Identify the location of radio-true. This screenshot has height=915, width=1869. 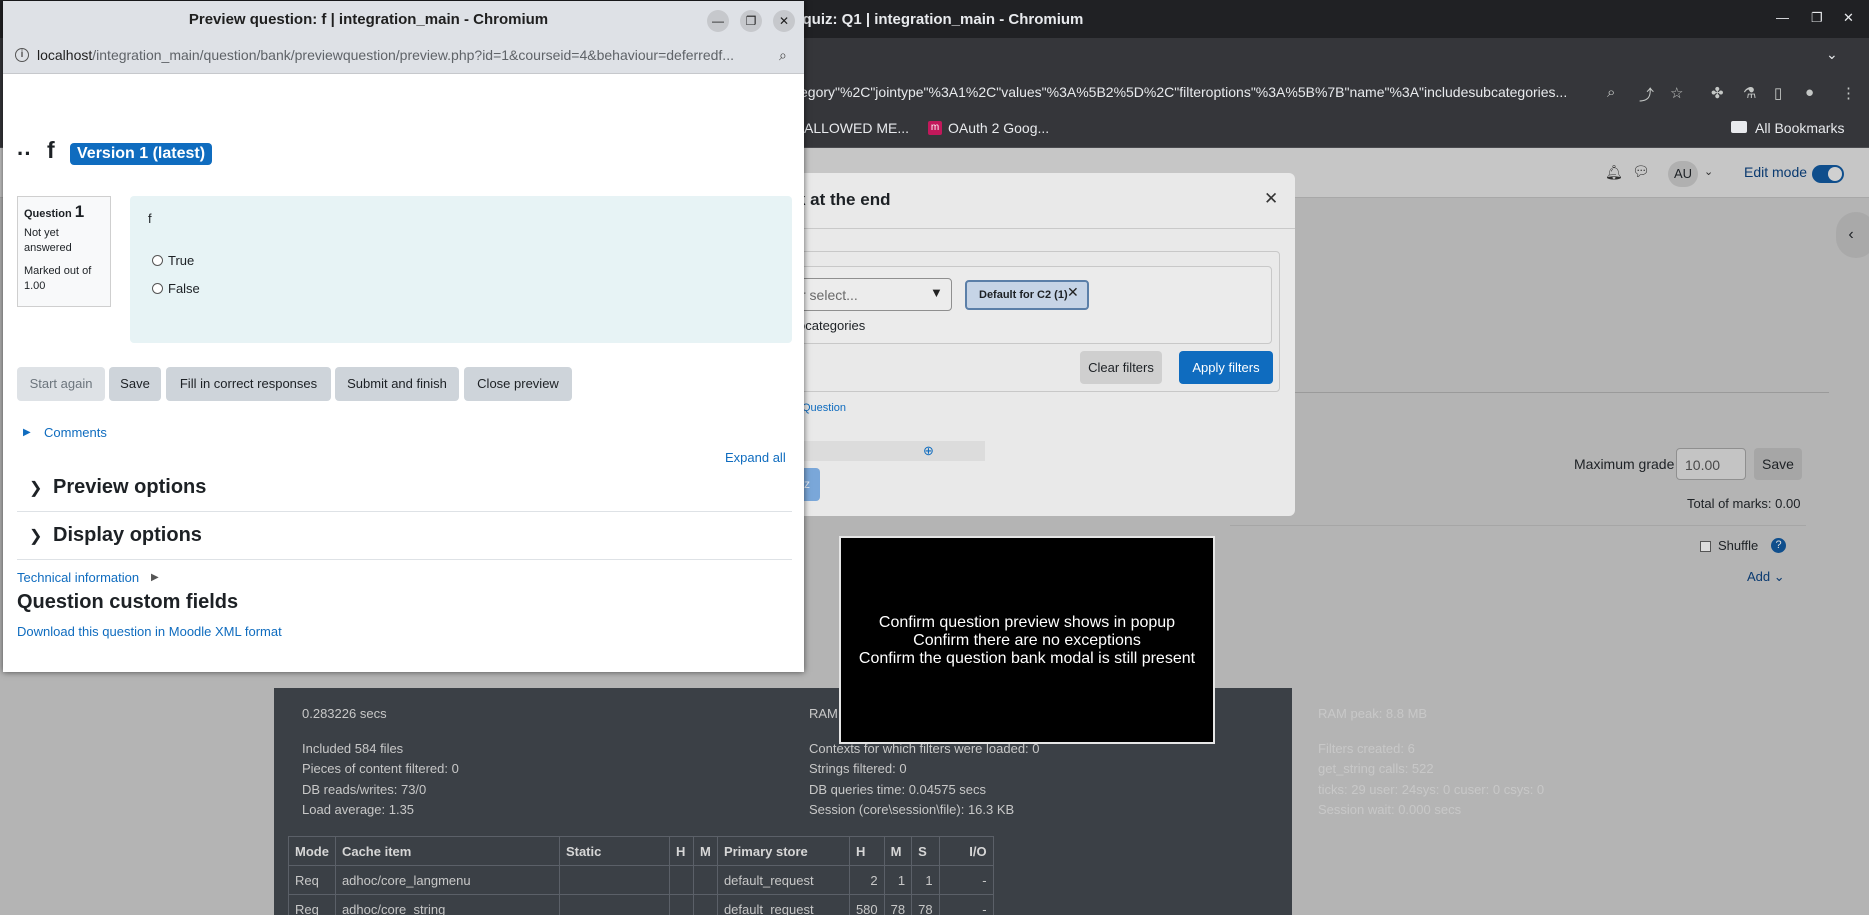
(157, 260).